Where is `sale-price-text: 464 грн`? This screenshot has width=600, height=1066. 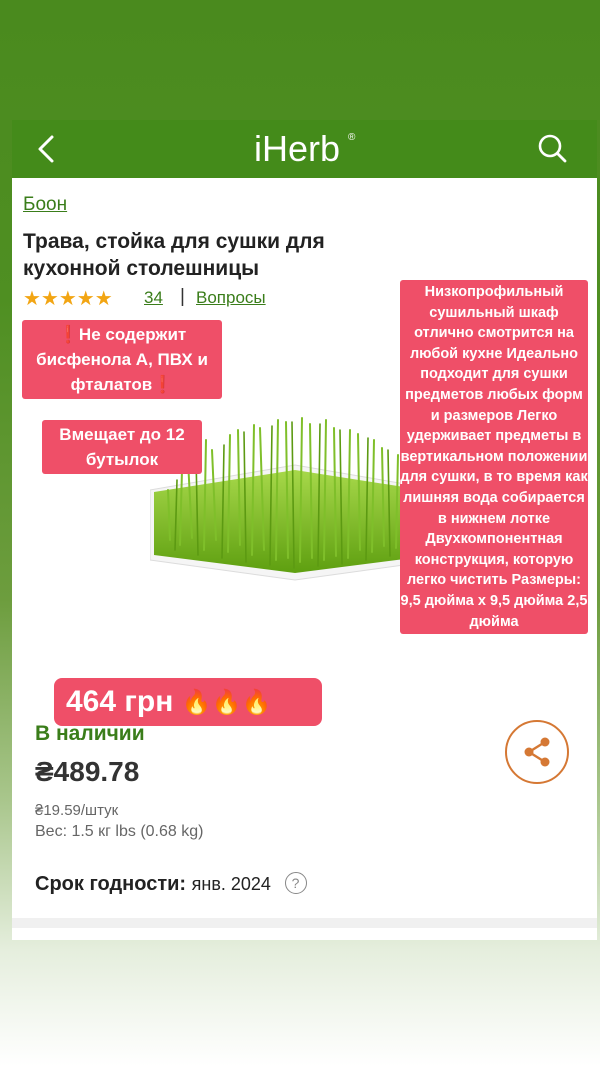
sale-price-text: 464 грн is located at coordinates (120, 701).